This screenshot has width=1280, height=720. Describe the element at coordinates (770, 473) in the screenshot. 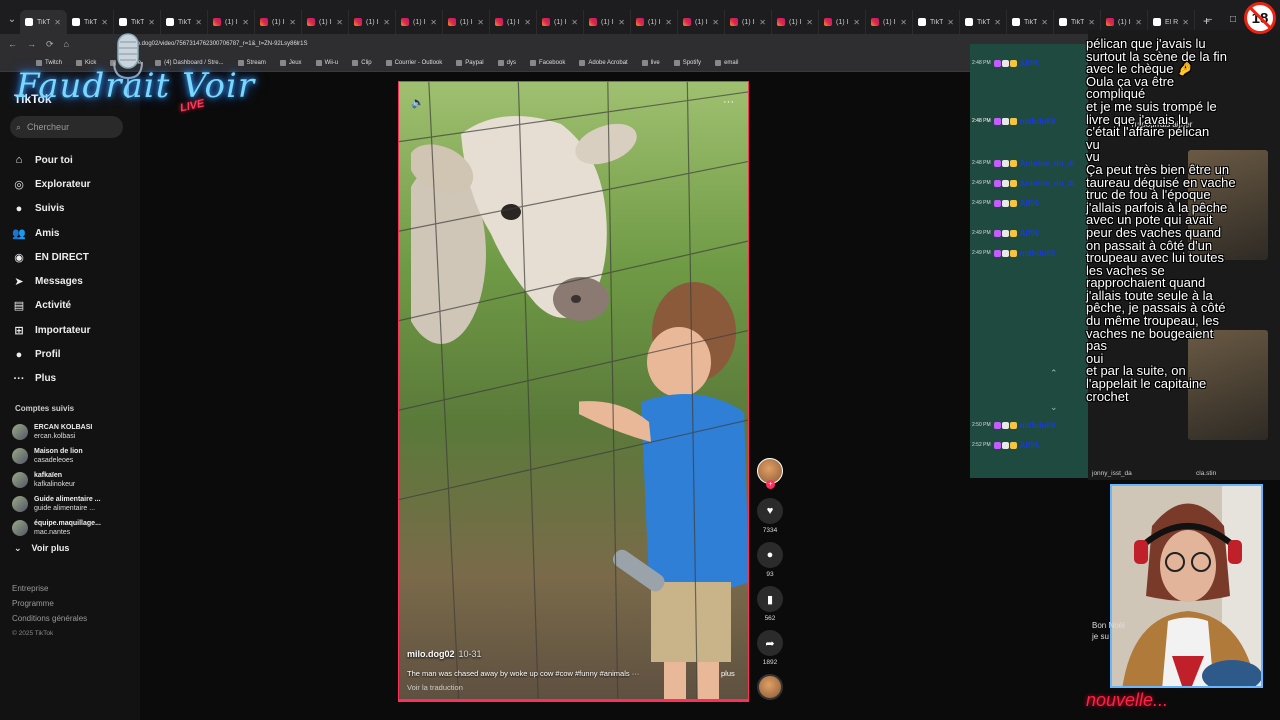

I see `author-avatar: +` at that location.